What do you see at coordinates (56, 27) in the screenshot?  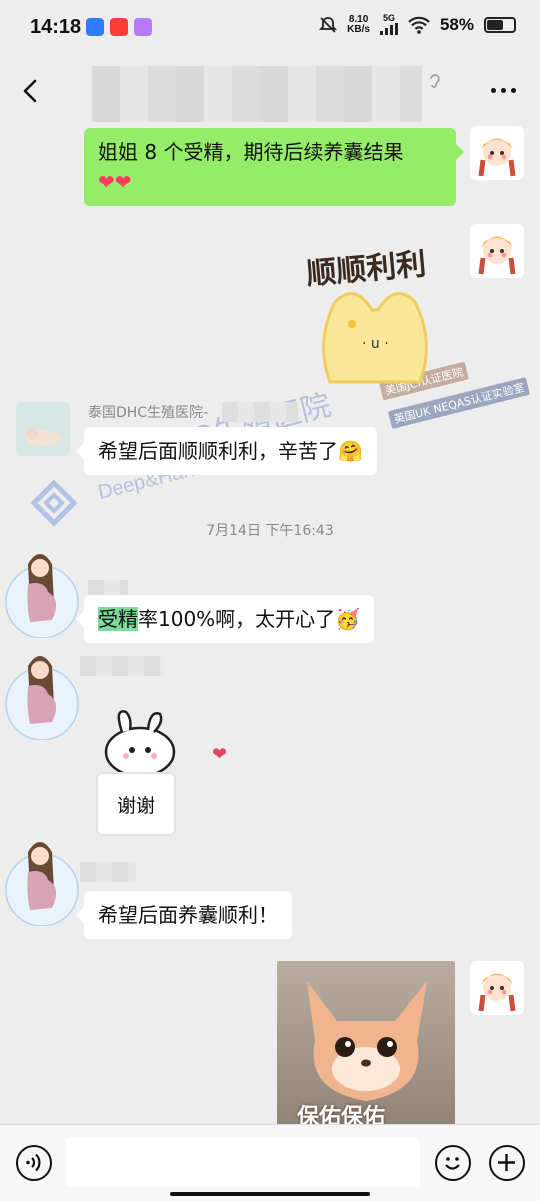 I see `status-time: 14:18` at bounding box center [56, 27].